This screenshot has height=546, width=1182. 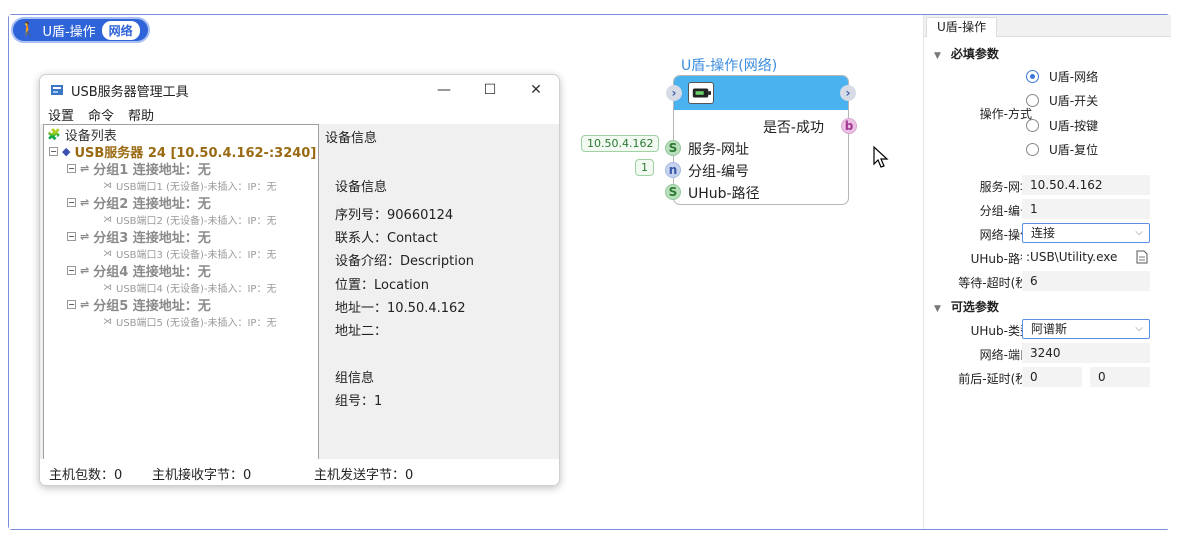 I want to click on server-url-field: 10.50.4.162, so click(x=1086, y=185).